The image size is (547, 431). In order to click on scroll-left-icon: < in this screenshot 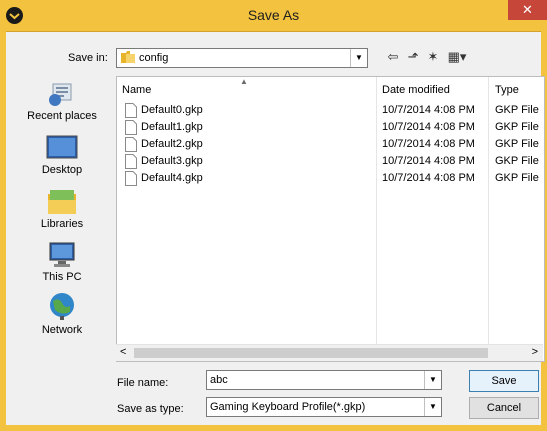, I will do `click(123, 352)`.